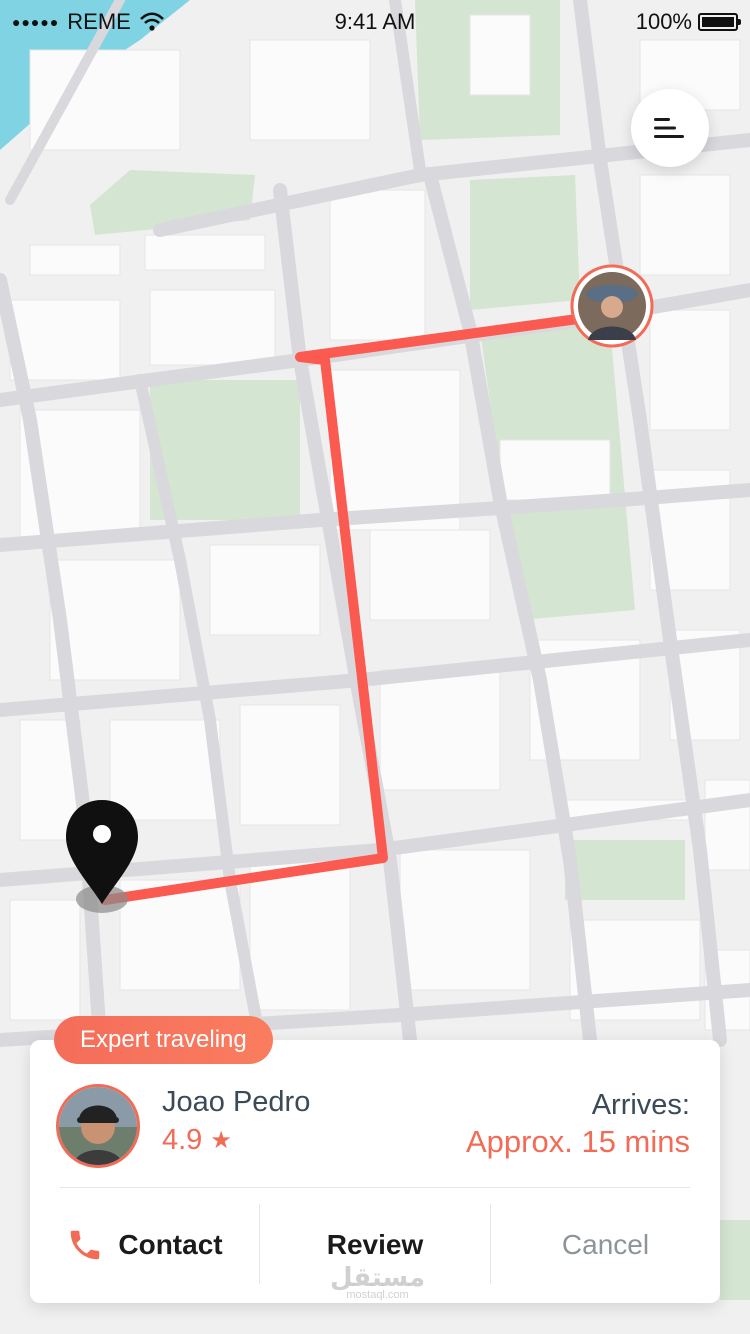 Image resolution: width=750 pixels, height=1334 pixels. Describe the element at coordinates (170, 1244) in the screenshot. I see `contact-label: Contact` at that location.